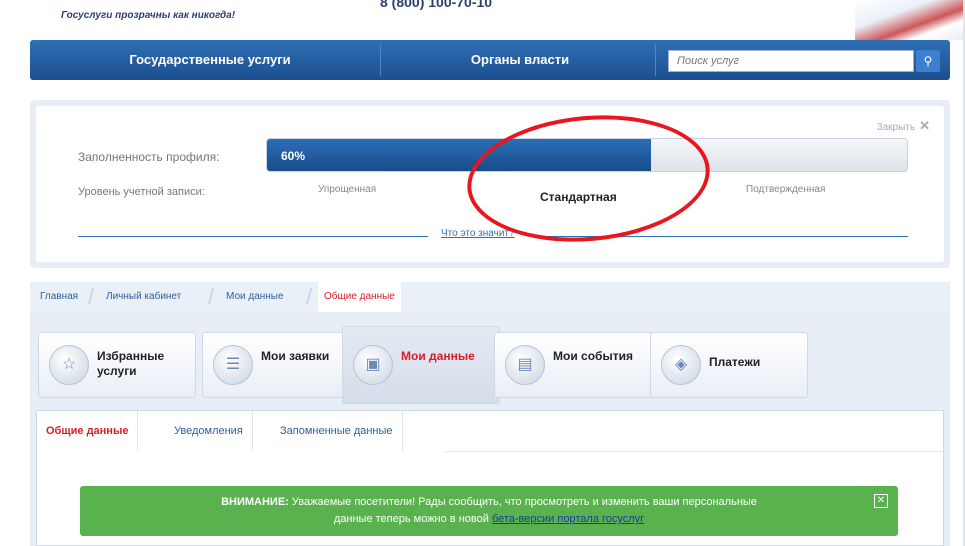 The height and width of the screenshot is (546, 965). I want to click on calendar-icon: ▤, so click(525, 365).